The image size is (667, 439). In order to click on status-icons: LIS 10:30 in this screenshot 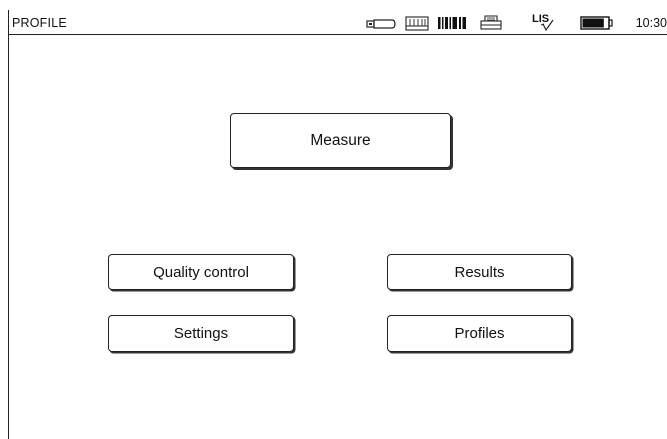, I will do `click(337, 22)`.